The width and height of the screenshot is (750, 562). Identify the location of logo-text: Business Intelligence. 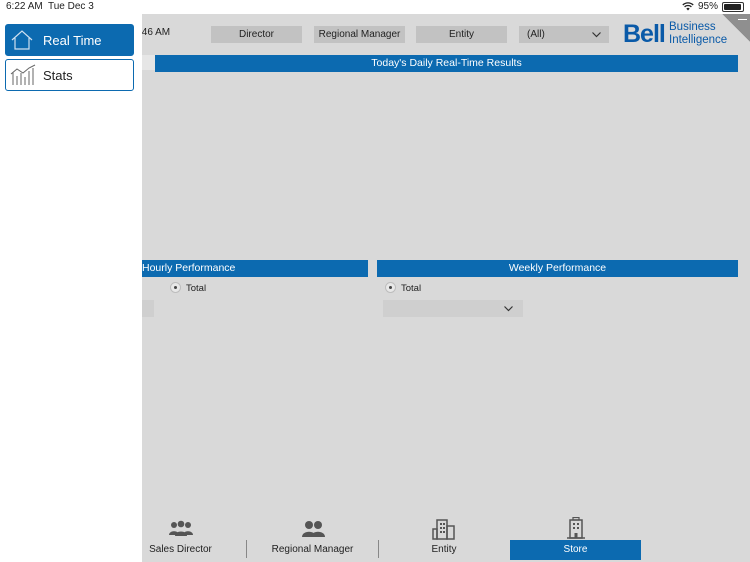
(698, 34).